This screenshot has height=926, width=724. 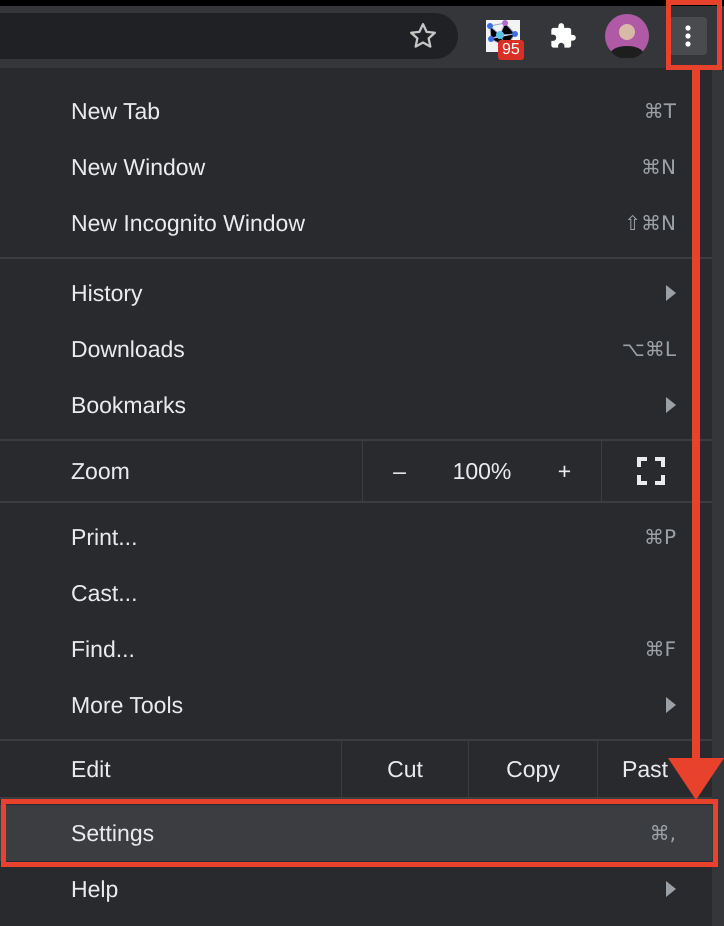 I want to click on puzzle-piece-icon, so click(x=563, y=36).